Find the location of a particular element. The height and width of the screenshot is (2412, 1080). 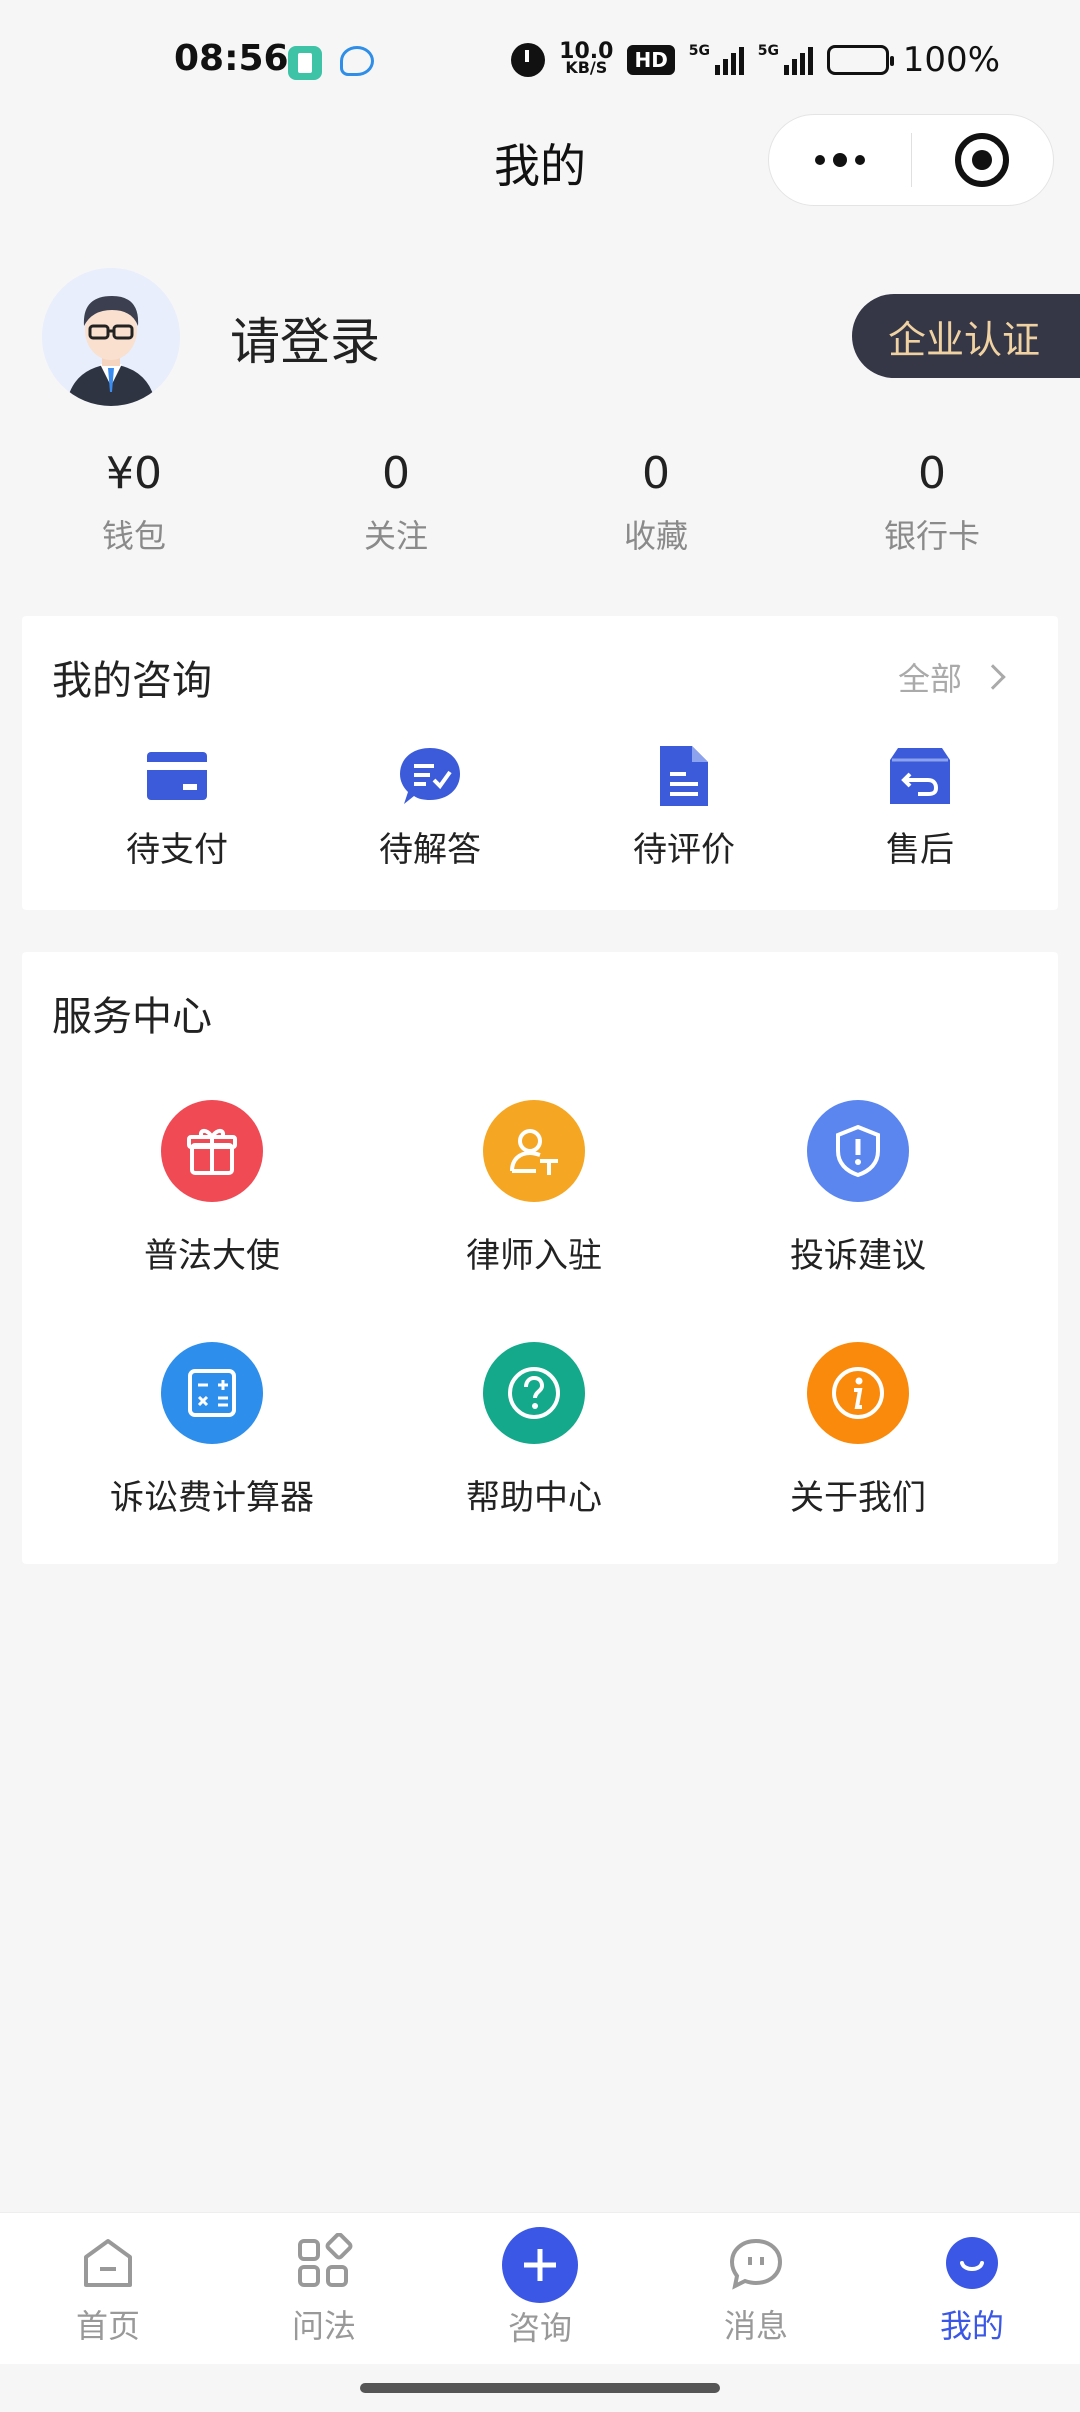

question-icon is located at coordinates (534, 1393).